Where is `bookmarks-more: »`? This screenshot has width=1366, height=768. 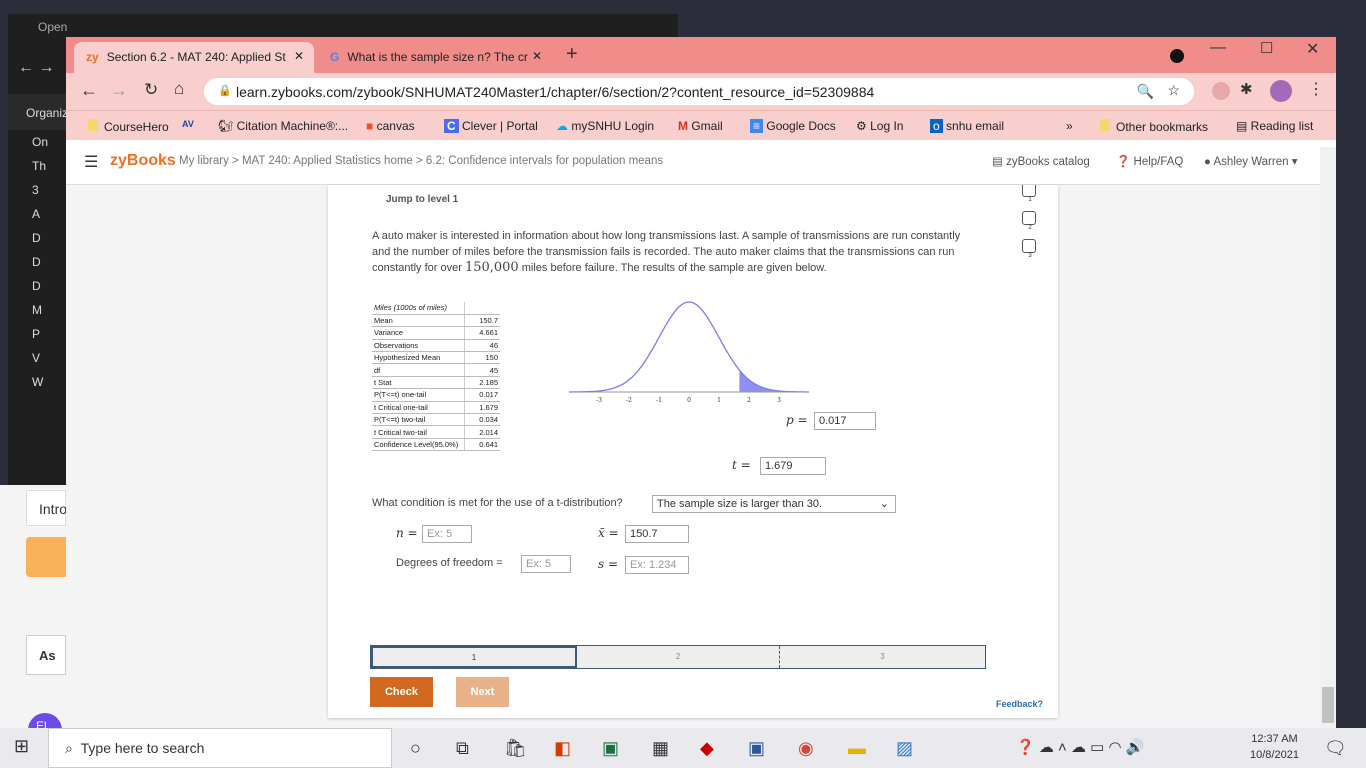
bookmarks-more: » is located at coordinates (1069, 126).